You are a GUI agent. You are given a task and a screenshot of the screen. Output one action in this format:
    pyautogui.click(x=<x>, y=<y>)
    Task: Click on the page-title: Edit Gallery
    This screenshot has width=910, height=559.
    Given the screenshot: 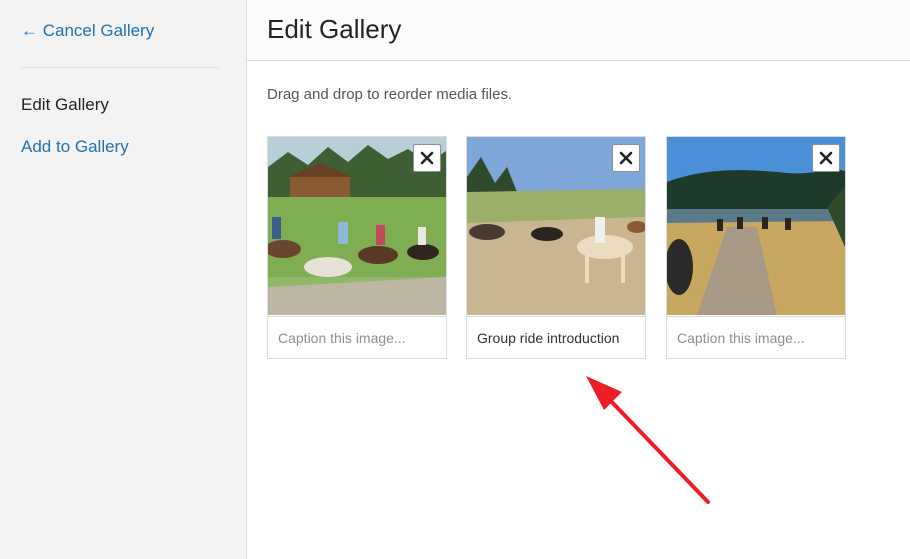 What is the action you would take?
    pyautogui.click(x=334, y=29)
    